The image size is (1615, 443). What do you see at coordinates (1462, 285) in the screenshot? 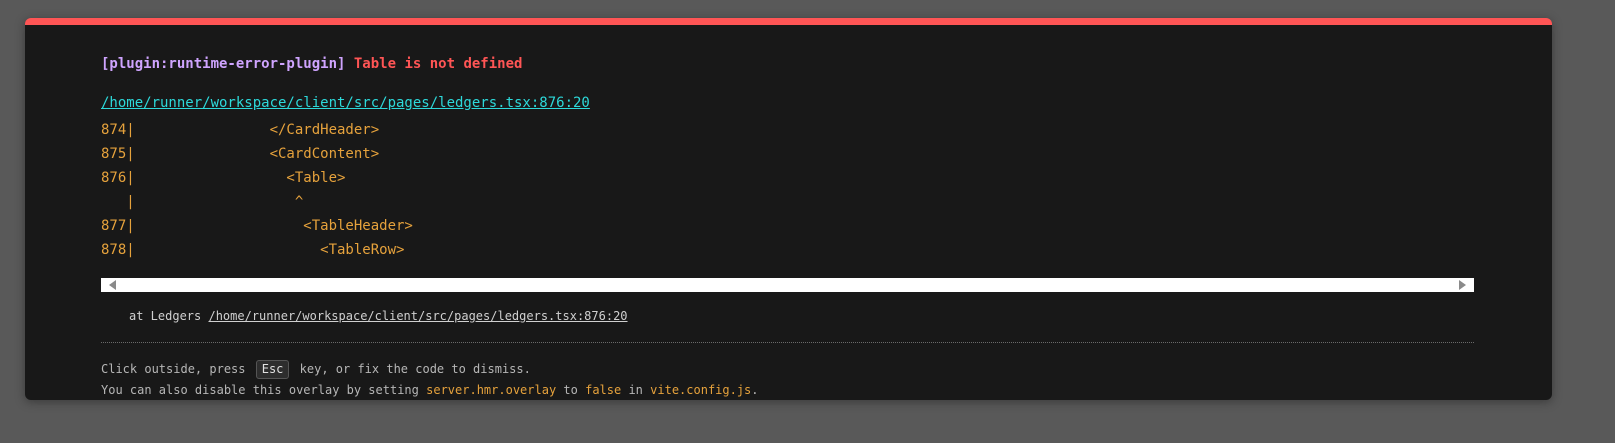
I see `scroll-right-arrow-icon` at bounding box center [1462, 285].